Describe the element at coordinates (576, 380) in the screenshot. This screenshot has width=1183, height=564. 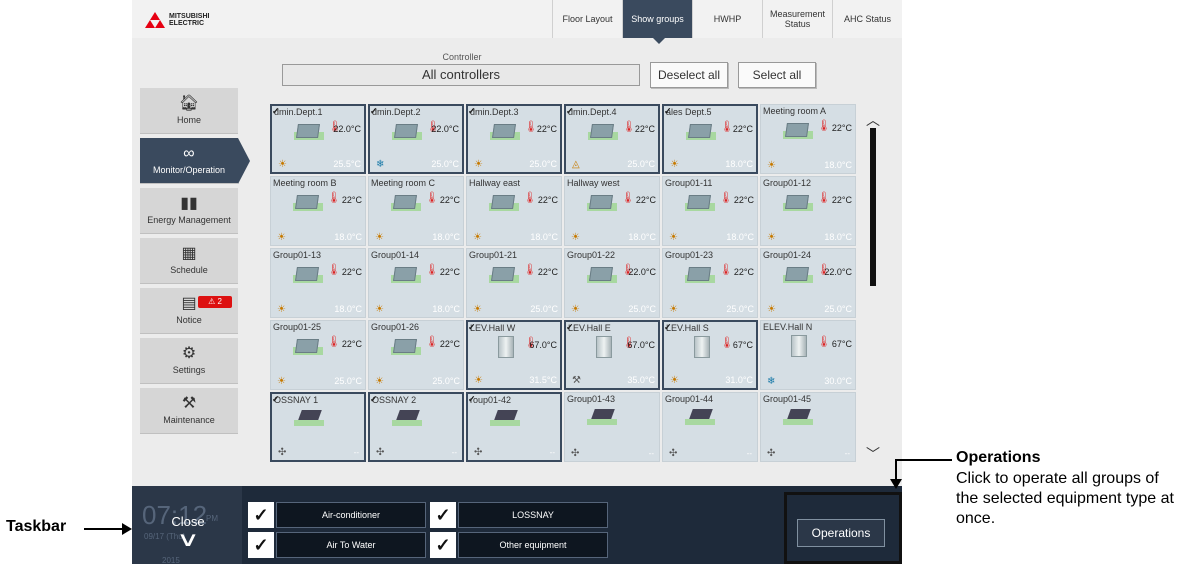
I see `defrost-mode-icon: ⚒` at that location.